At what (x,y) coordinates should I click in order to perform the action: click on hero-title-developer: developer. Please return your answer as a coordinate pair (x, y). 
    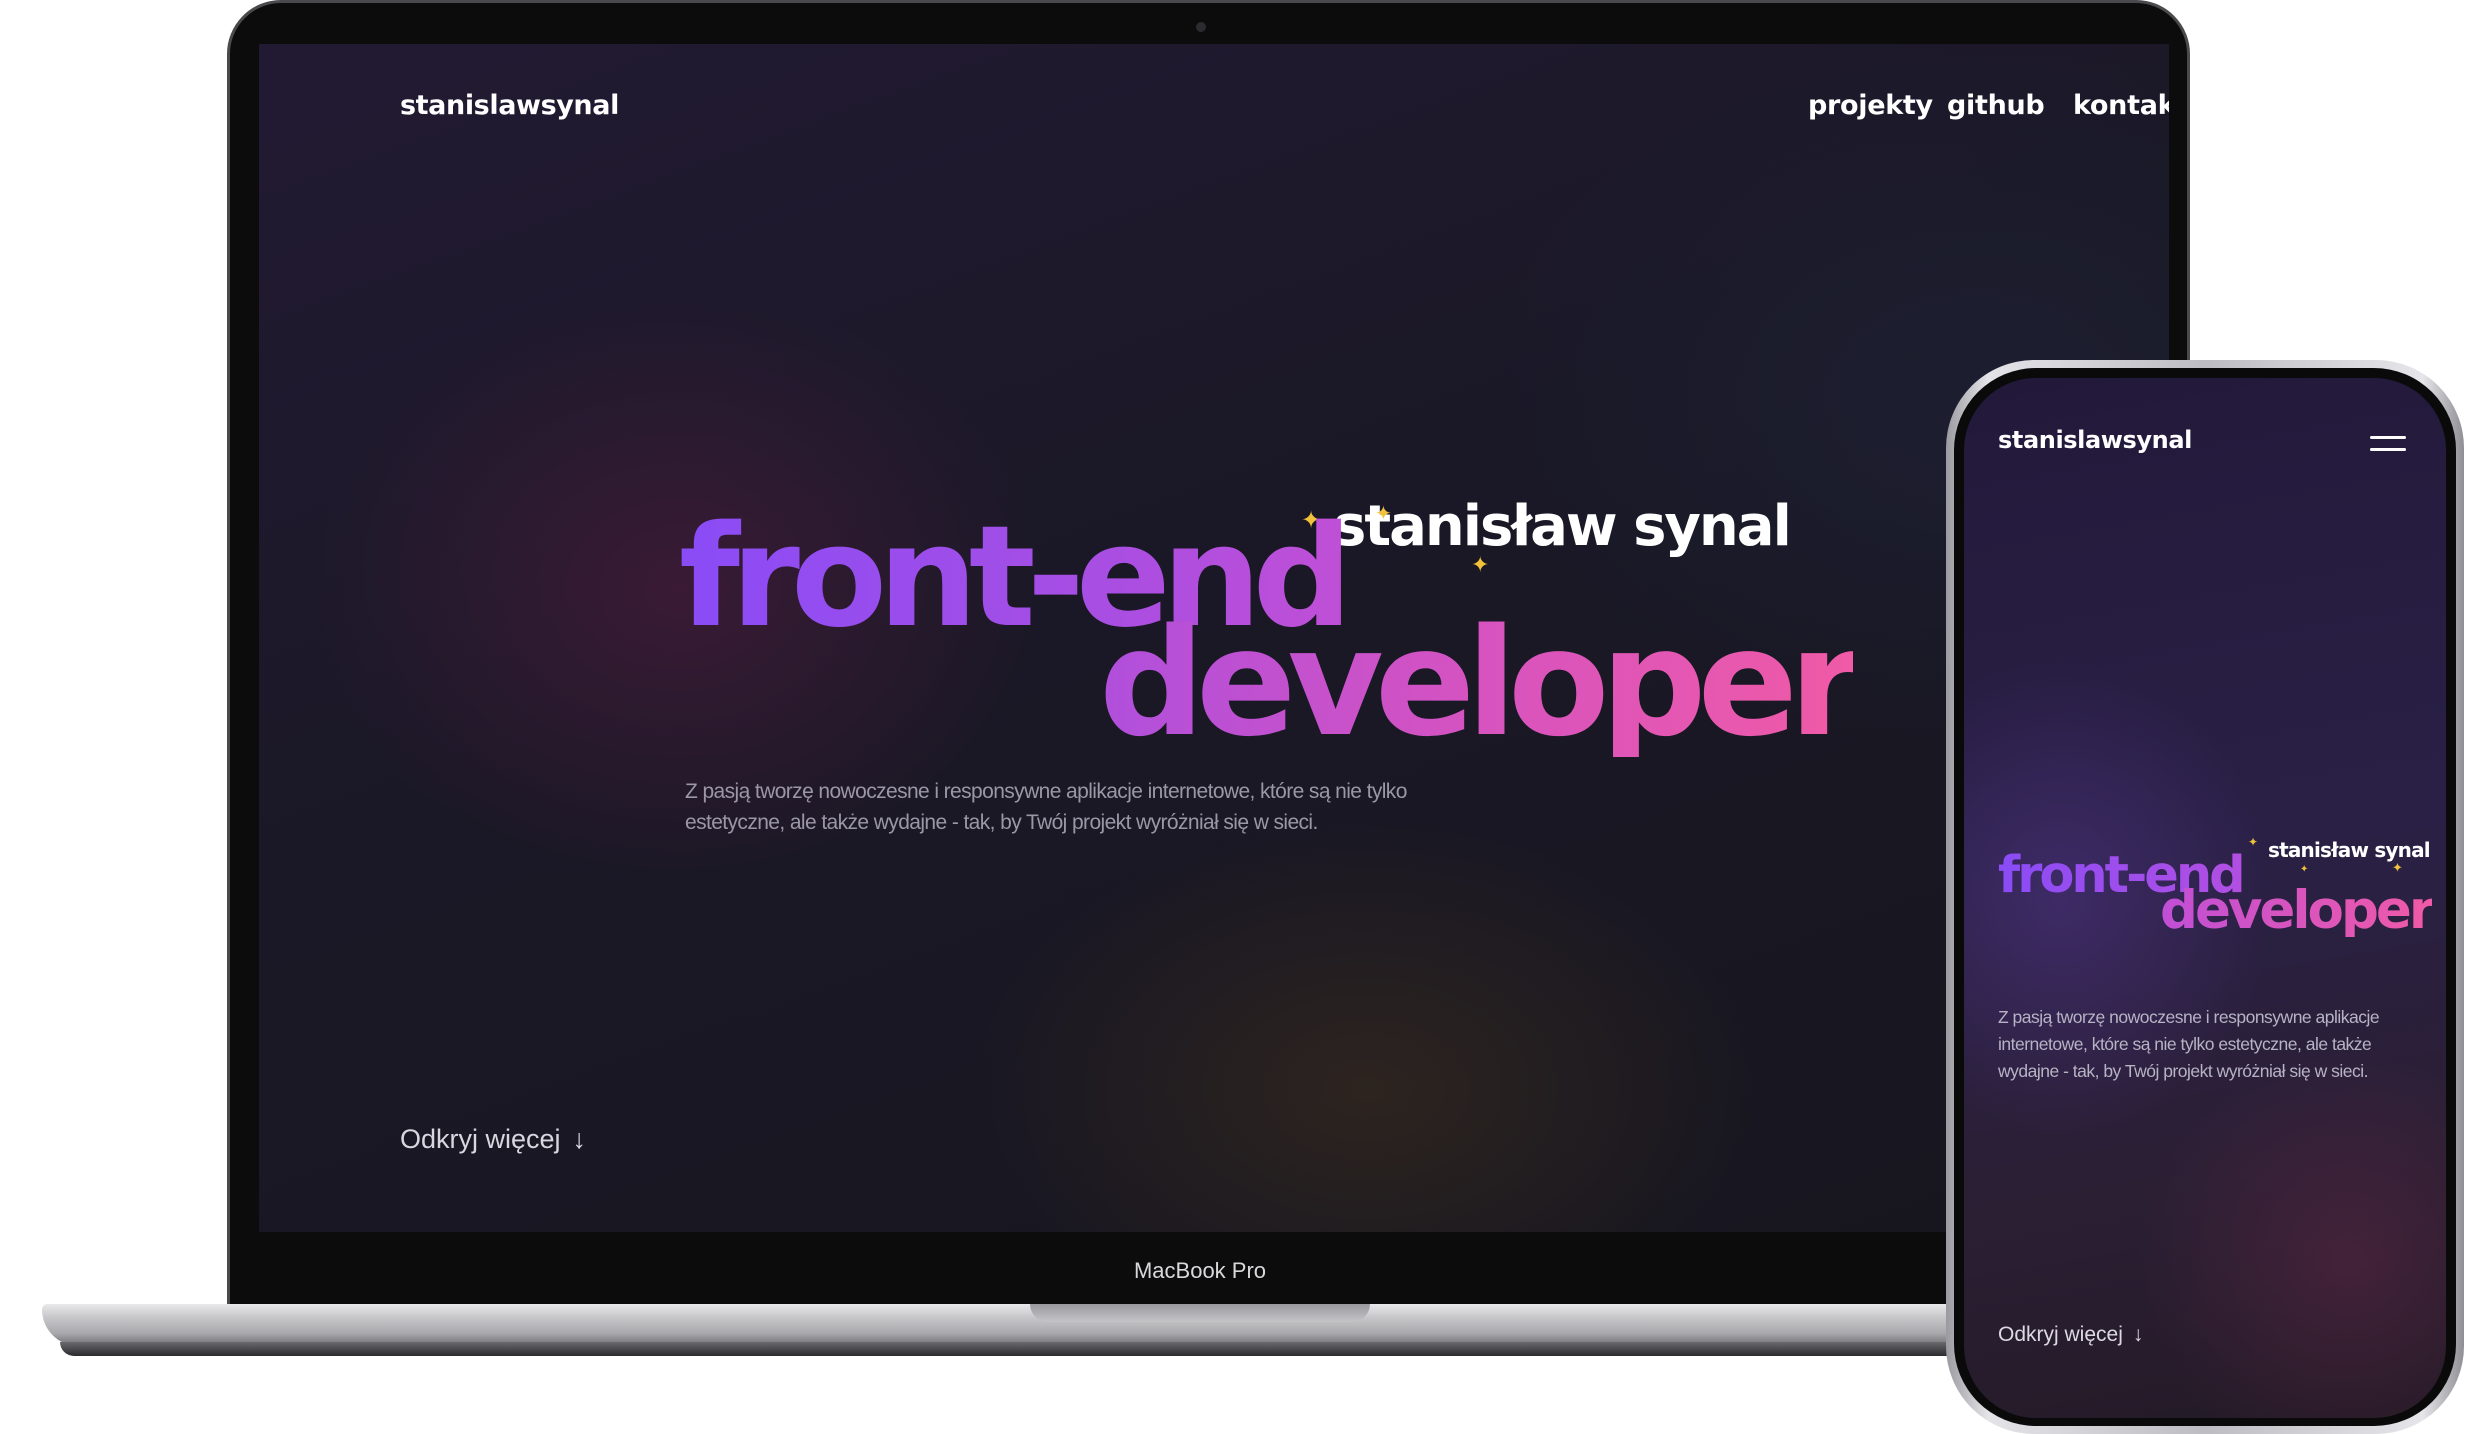
    Looking at the image, I should click on (1480, 683).